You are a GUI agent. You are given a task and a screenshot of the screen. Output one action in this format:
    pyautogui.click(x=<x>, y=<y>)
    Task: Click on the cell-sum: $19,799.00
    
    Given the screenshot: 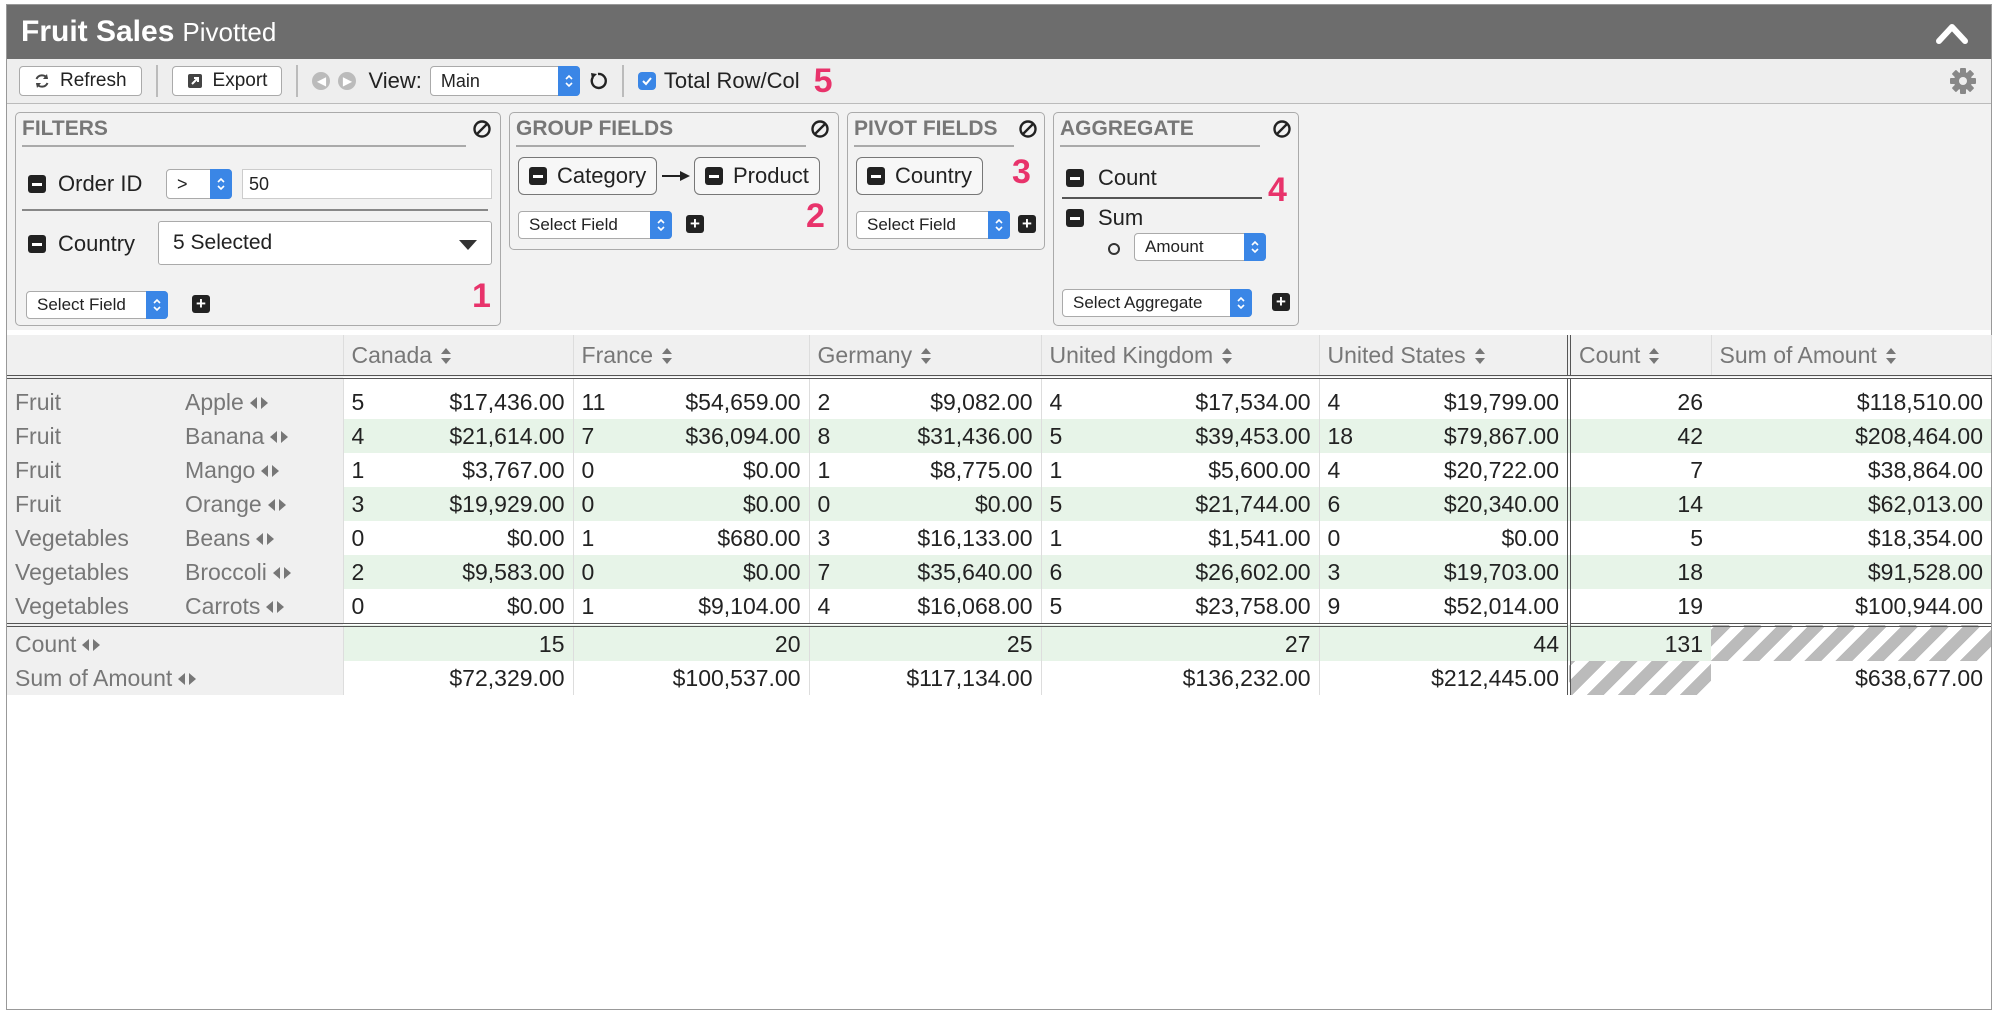 What is the action you would take?
    pyautogui.click(x=1501, y=401)
    